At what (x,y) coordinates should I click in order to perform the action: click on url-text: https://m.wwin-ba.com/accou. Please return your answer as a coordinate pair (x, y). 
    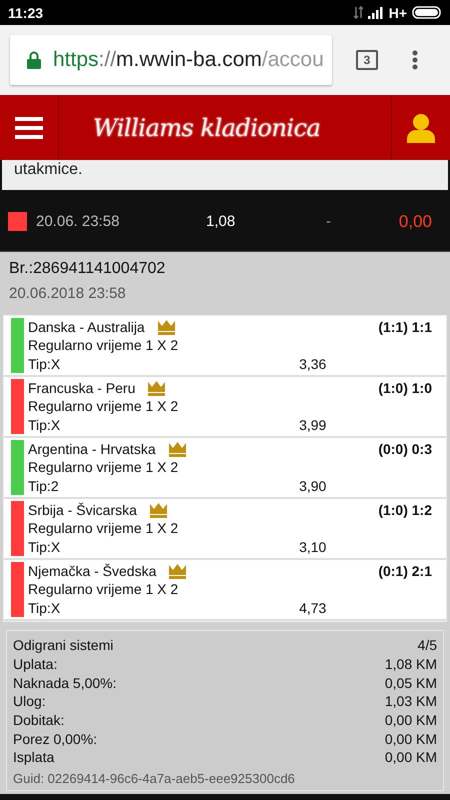
    Looking at the image, I should click on (188, 60).